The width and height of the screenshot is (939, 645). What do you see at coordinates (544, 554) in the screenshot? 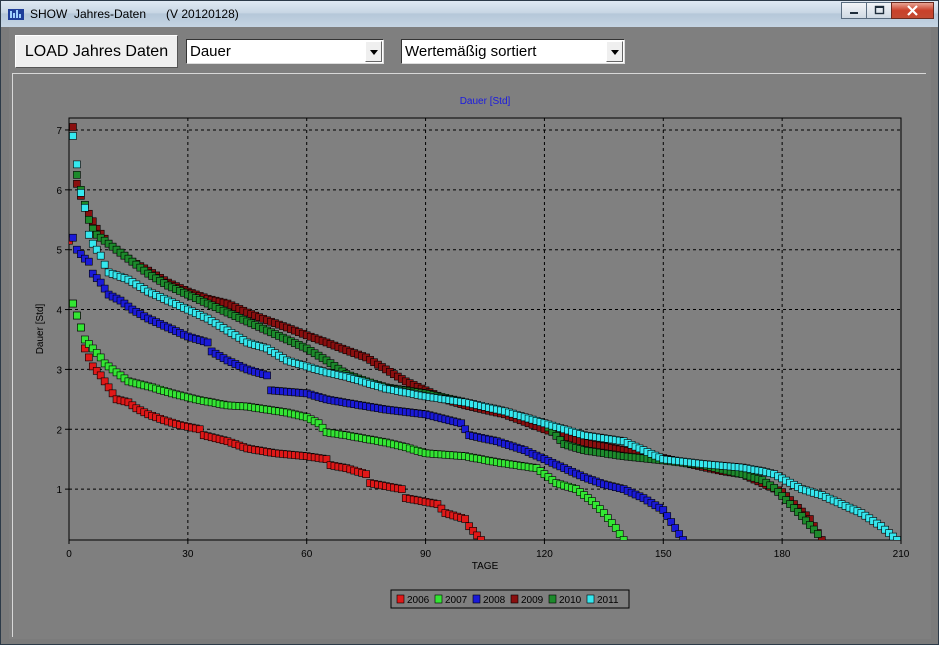
I see `x-tick-label: 120` at bounding box center [544, 554].